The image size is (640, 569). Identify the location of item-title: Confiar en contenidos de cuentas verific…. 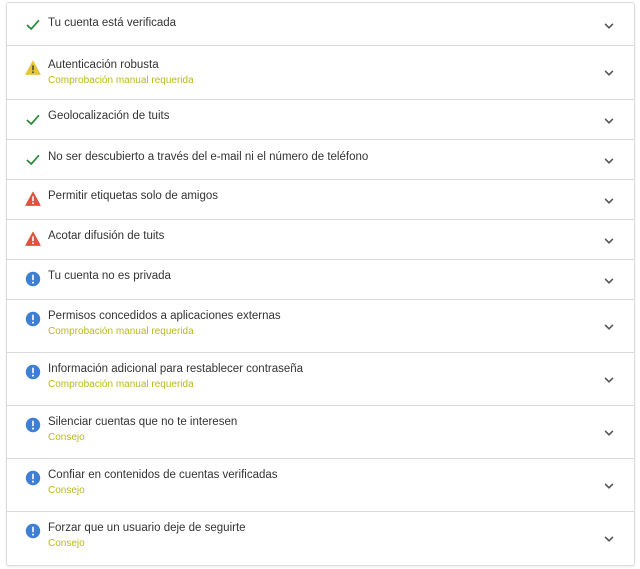
(163, 475).